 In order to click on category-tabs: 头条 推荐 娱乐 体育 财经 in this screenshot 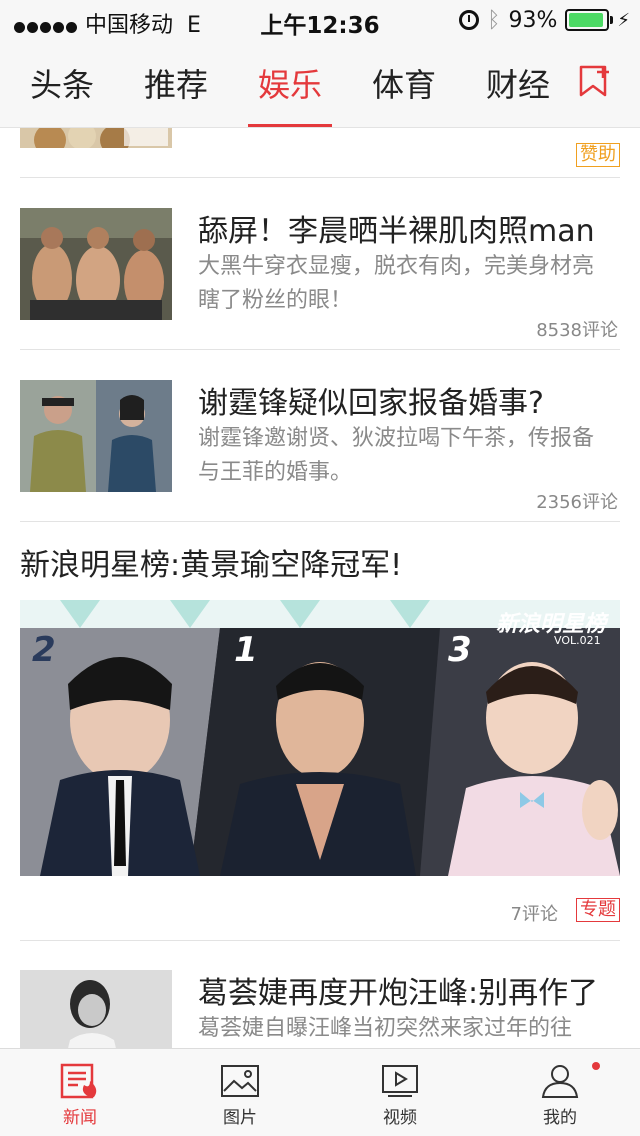, I will do `click(320, 84)`.